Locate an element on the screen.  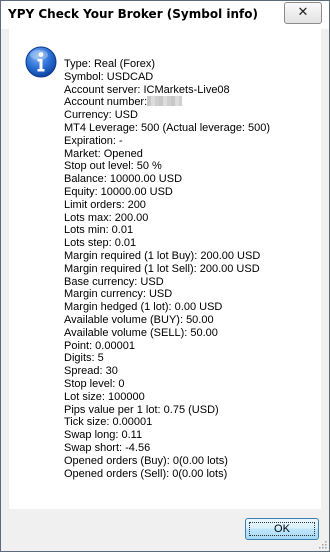
info-line-leverage: MT4 Leverage: 500 (Actual leverage: 500) is located at coordinates (167, 127).